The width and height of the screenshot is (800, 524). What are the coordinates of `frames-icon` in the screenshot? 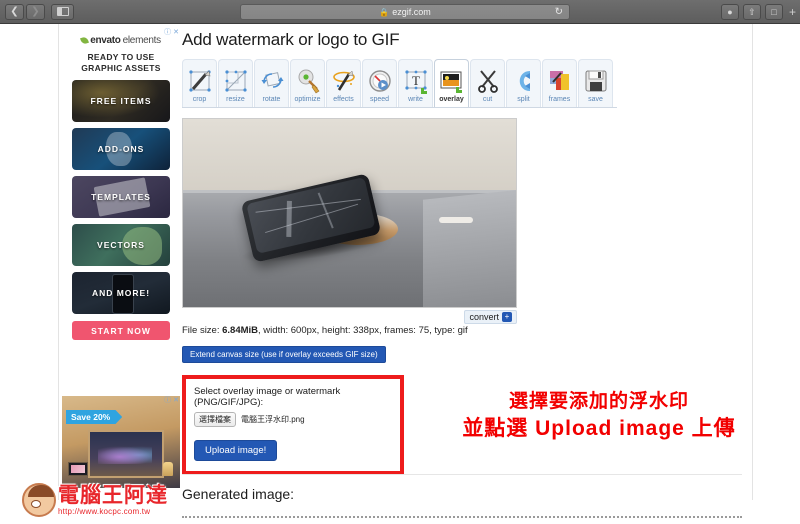 It's located at (560, 81).